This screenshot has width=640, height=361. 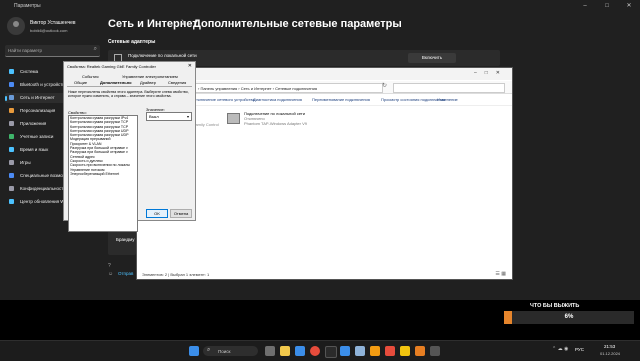 I want to click on list-item: Контрольная сумма разгрузки TCP, so click(x=103, y=122).